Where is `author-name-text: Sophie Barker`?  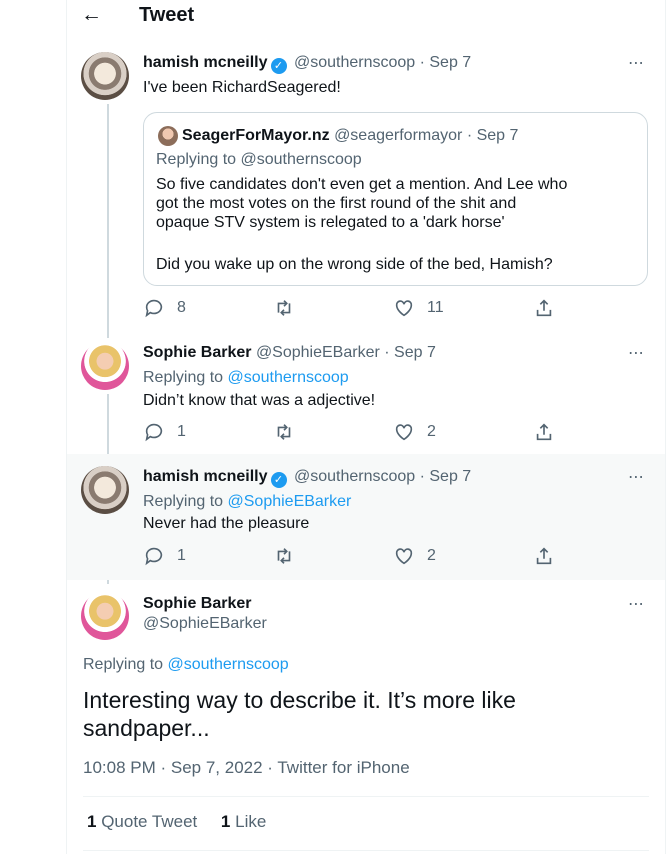
author-name-text: Sophie Barker is located at coordinates (197, 603).